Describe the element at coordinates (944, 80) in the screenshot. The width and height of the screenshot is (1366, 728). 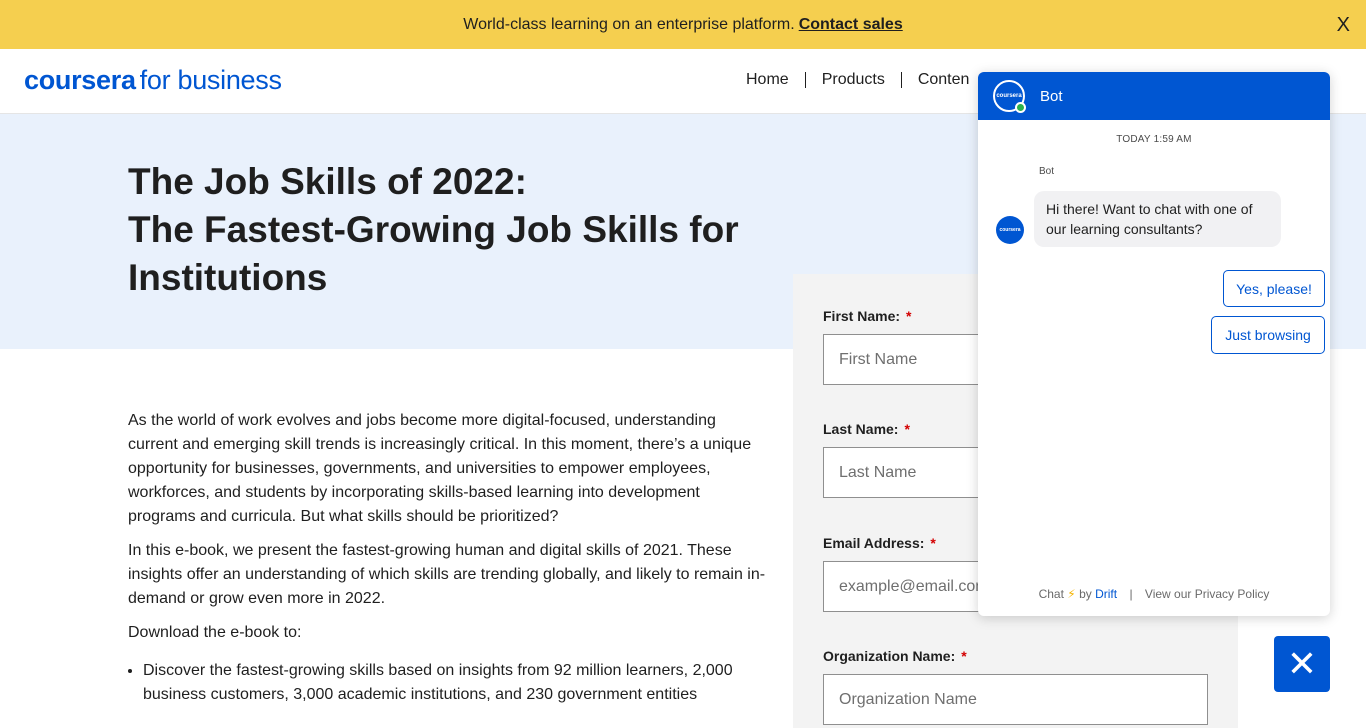
I see `nav-item-content: Conten` at that location.